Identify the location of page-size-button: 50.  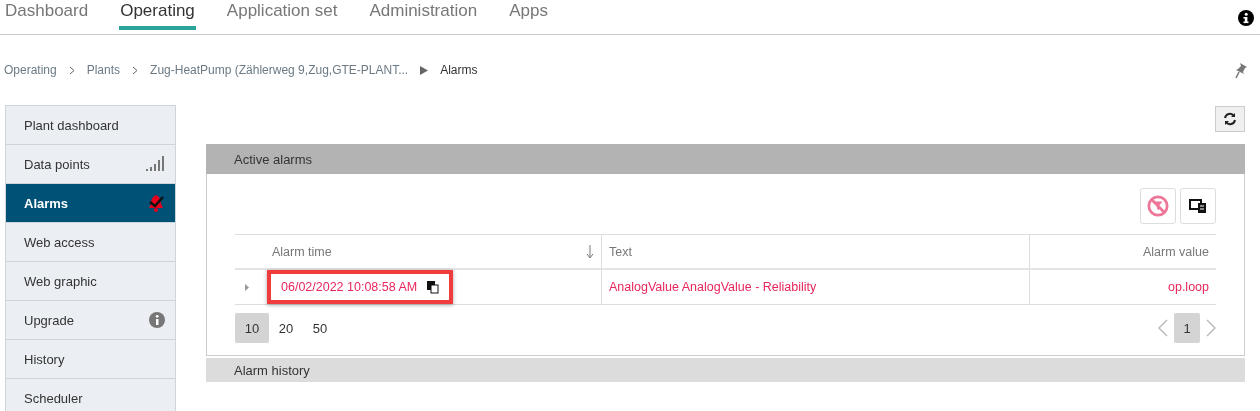
(320, 328).